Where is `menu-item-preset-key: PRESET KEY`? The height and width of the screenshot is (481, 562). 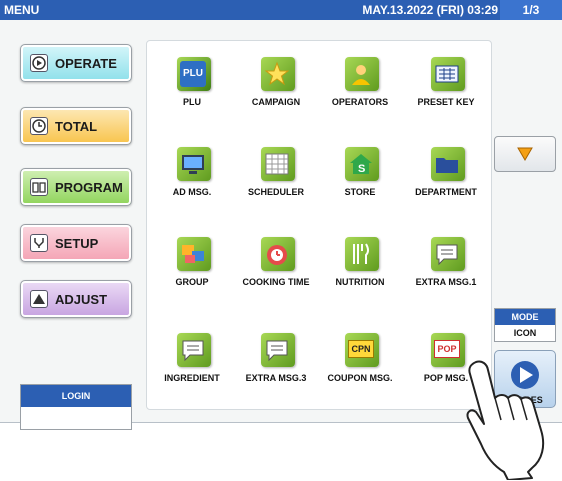
menu-item-preset-key: PRESET KEY is located at coordinates (446, 90).